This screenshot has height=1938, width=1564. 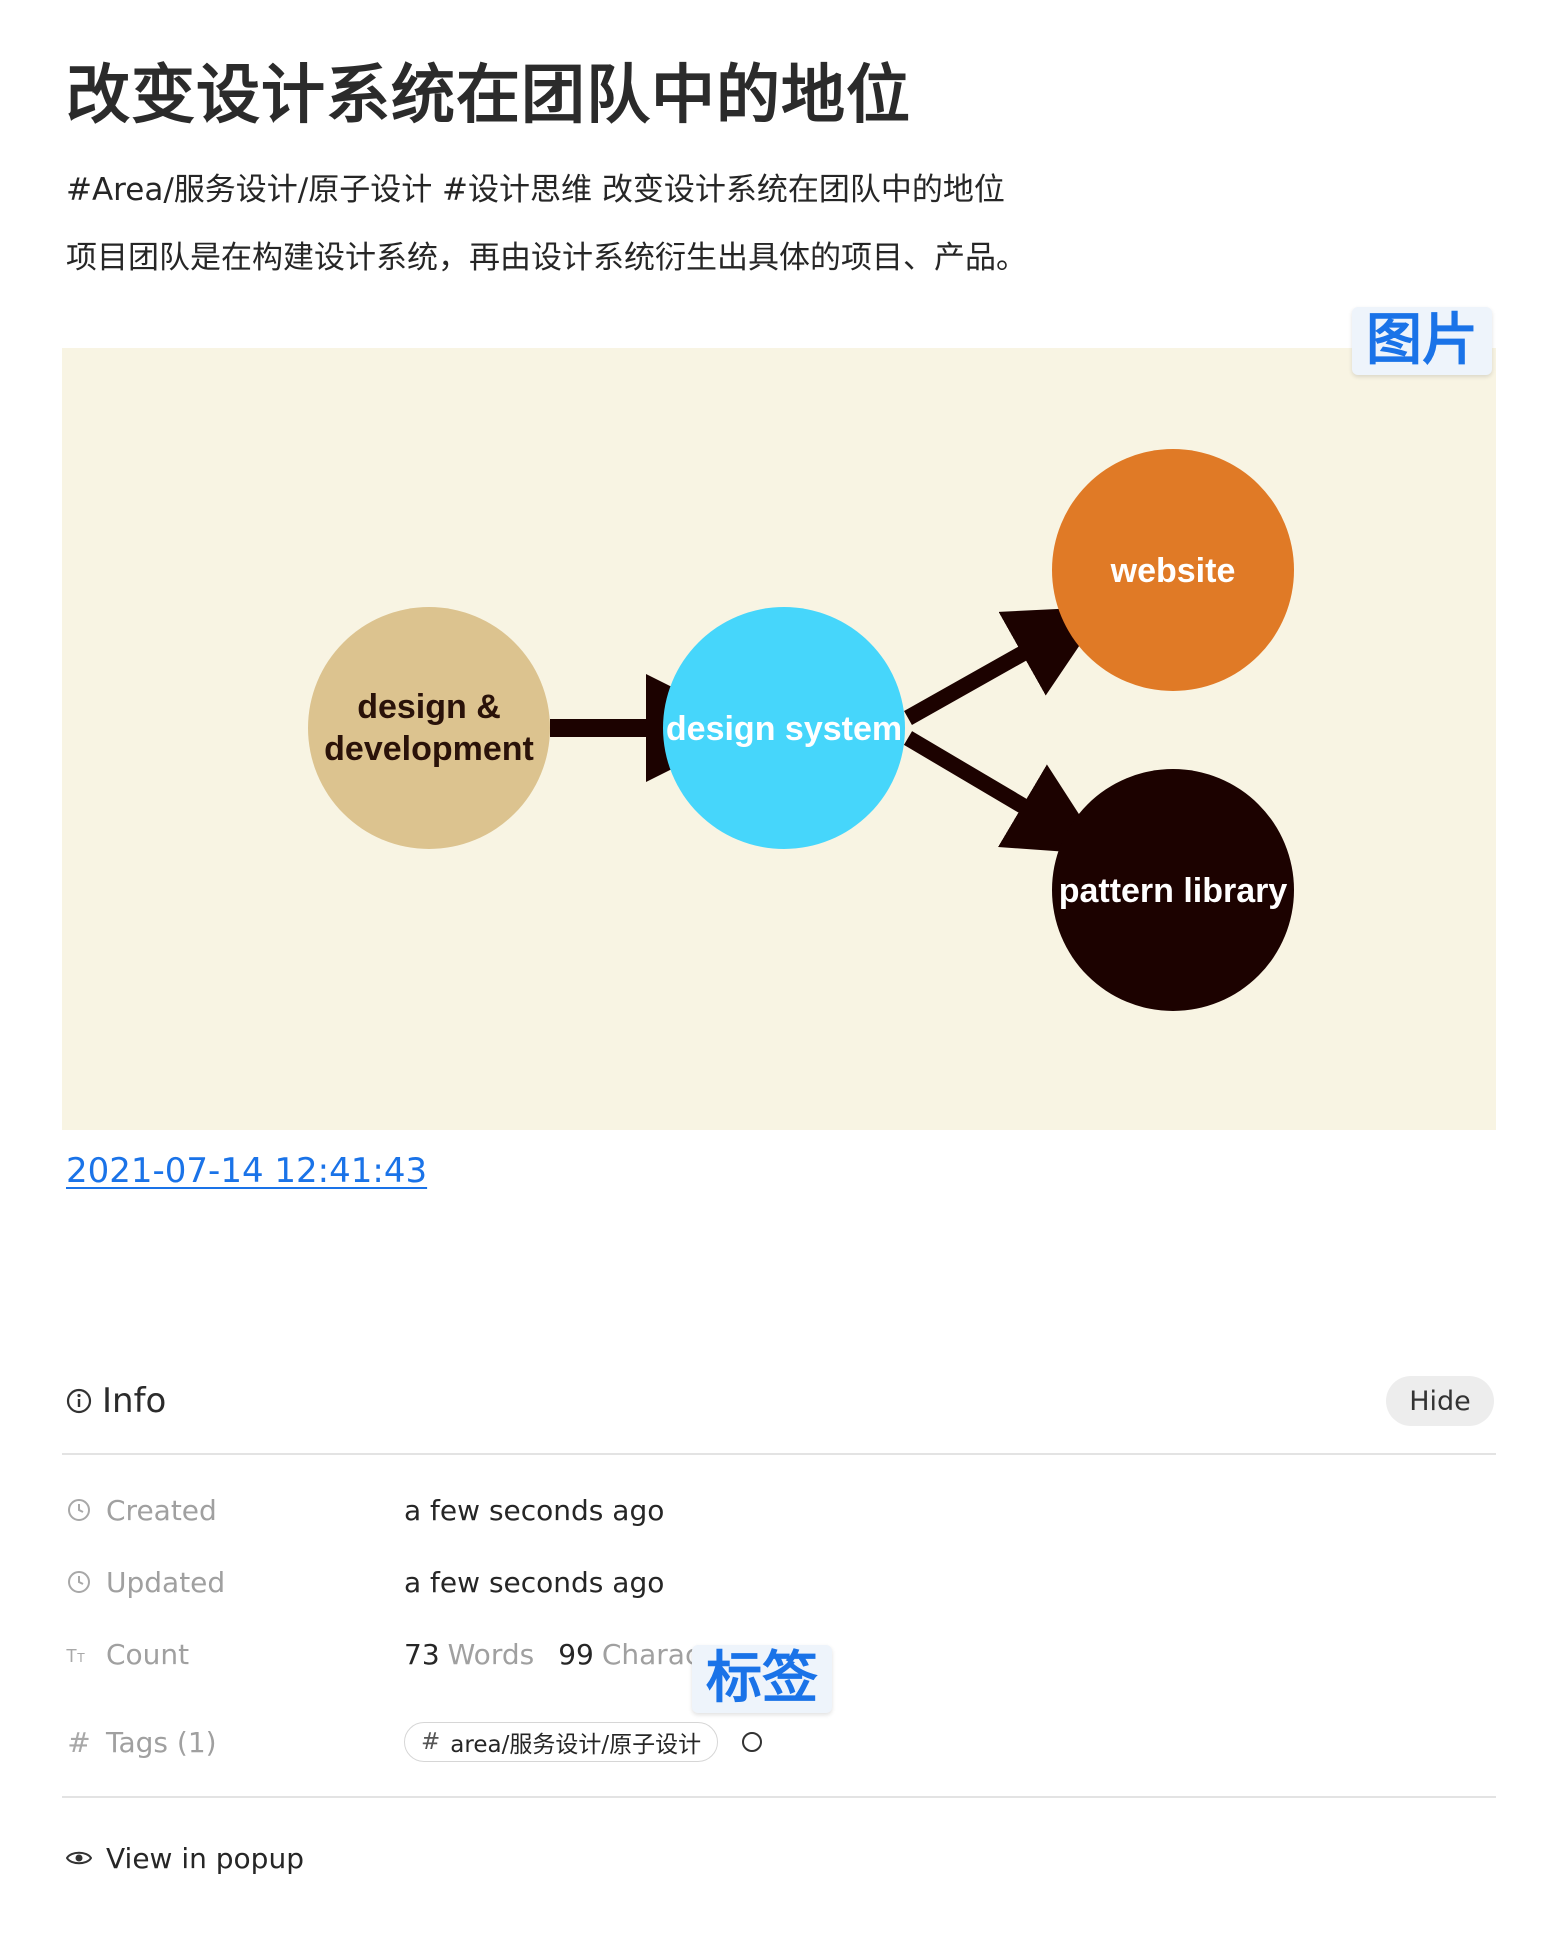 I want to click on label-design-development-1: design &, so click(x=429, y=707).